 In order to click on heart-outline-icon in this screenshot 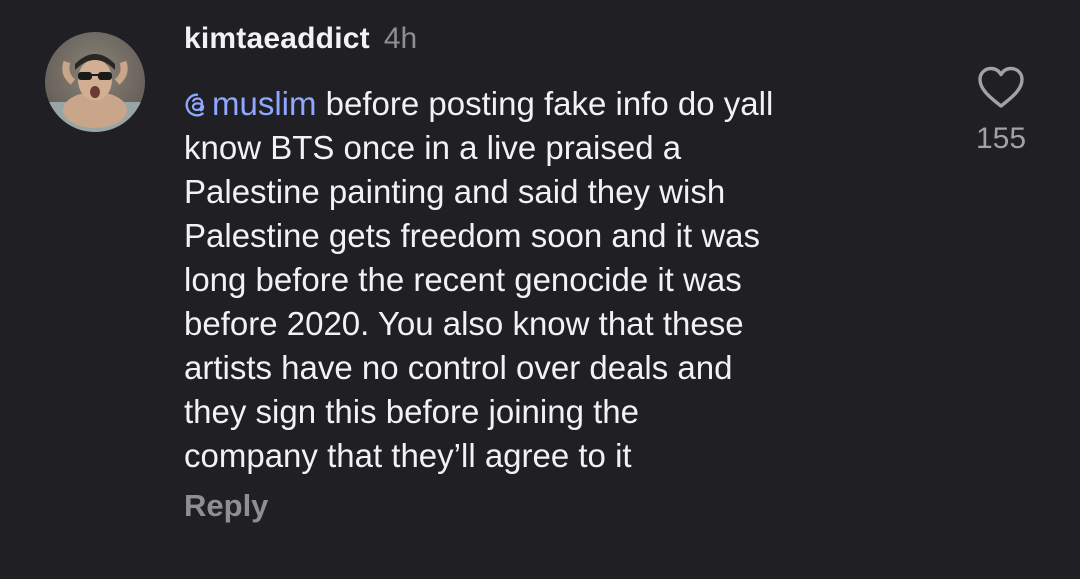, I will do `click(1001, 87)`.